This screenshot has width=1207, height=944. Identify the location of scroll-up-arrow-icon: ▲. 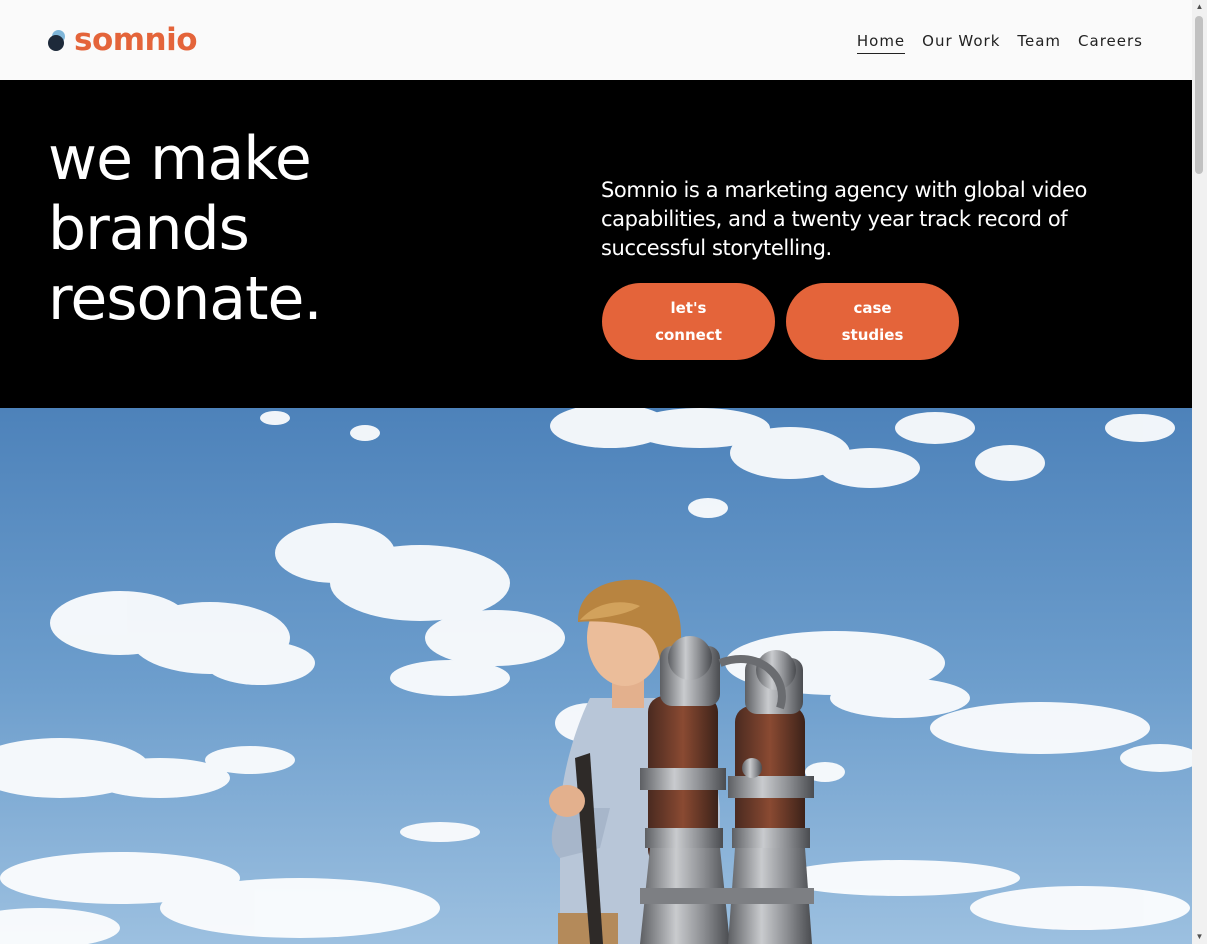
(1199, 7).